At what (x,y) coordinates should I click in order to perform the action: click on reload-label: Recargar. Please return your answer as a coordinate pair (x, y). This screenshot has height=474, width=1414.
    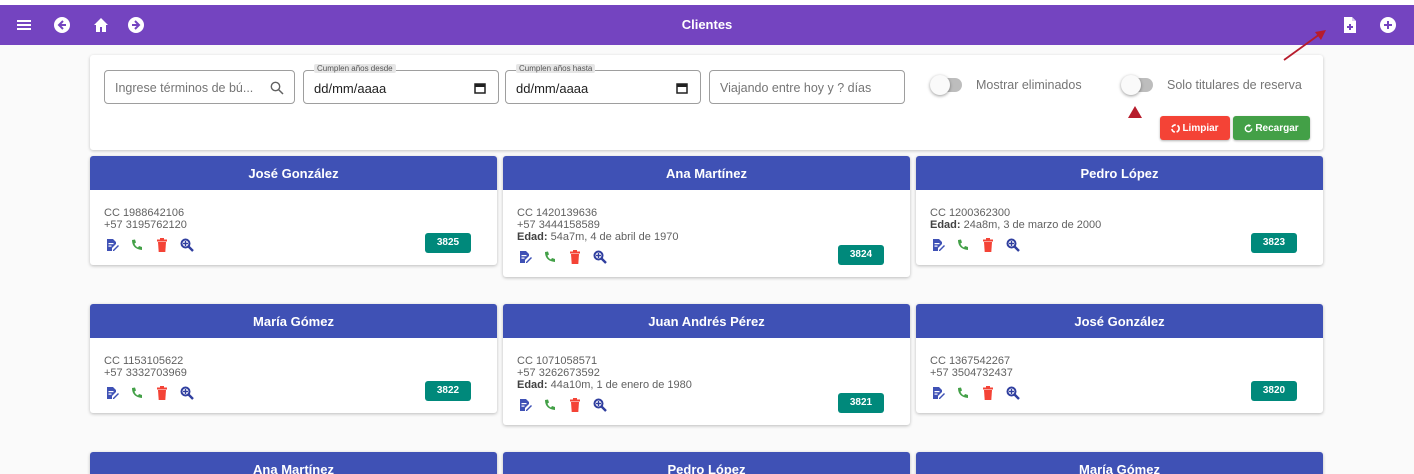
    Looking at the image, I should click on (1277, 128).